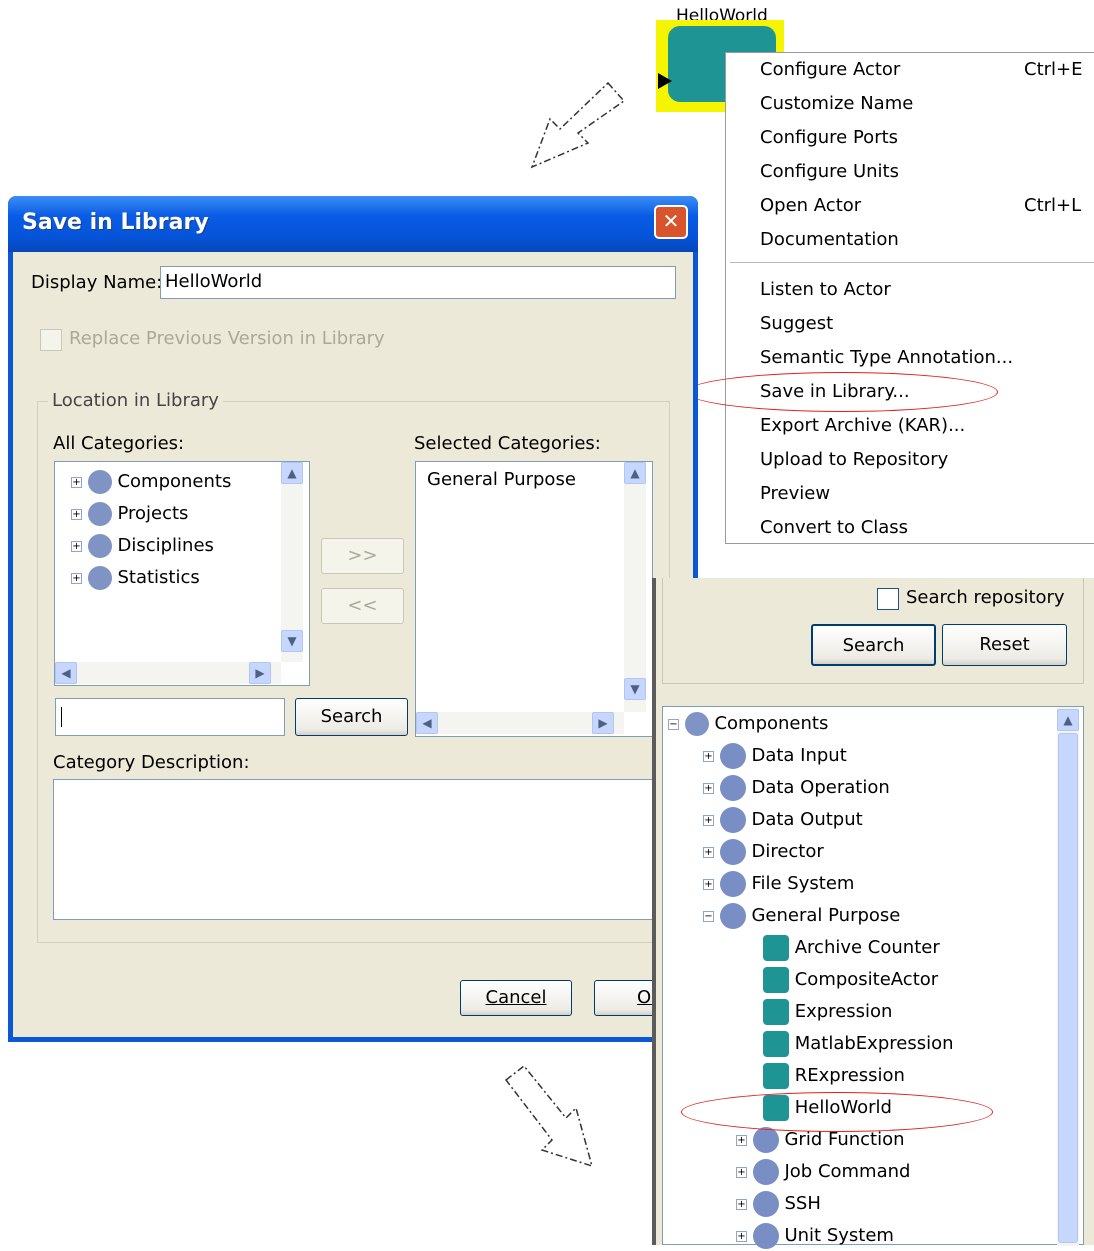  Describe the element at coordinates (534, 599) in the screenshot. I see `selected-categories-list: General Purpose ▲ ▼ ◀ ▶` at that location.